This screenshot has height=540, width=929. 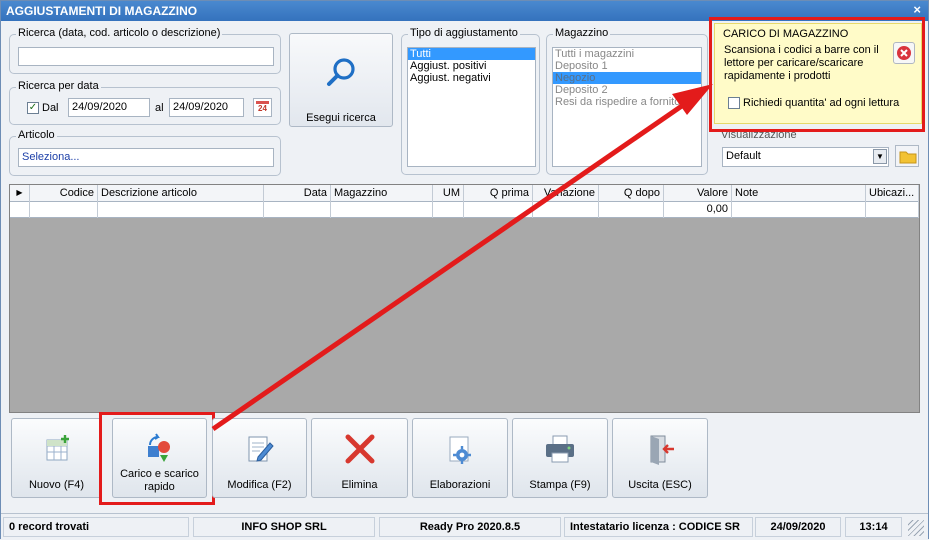 I want to click on print-button-label: Stampa (F9), so click(x=560, y=485).